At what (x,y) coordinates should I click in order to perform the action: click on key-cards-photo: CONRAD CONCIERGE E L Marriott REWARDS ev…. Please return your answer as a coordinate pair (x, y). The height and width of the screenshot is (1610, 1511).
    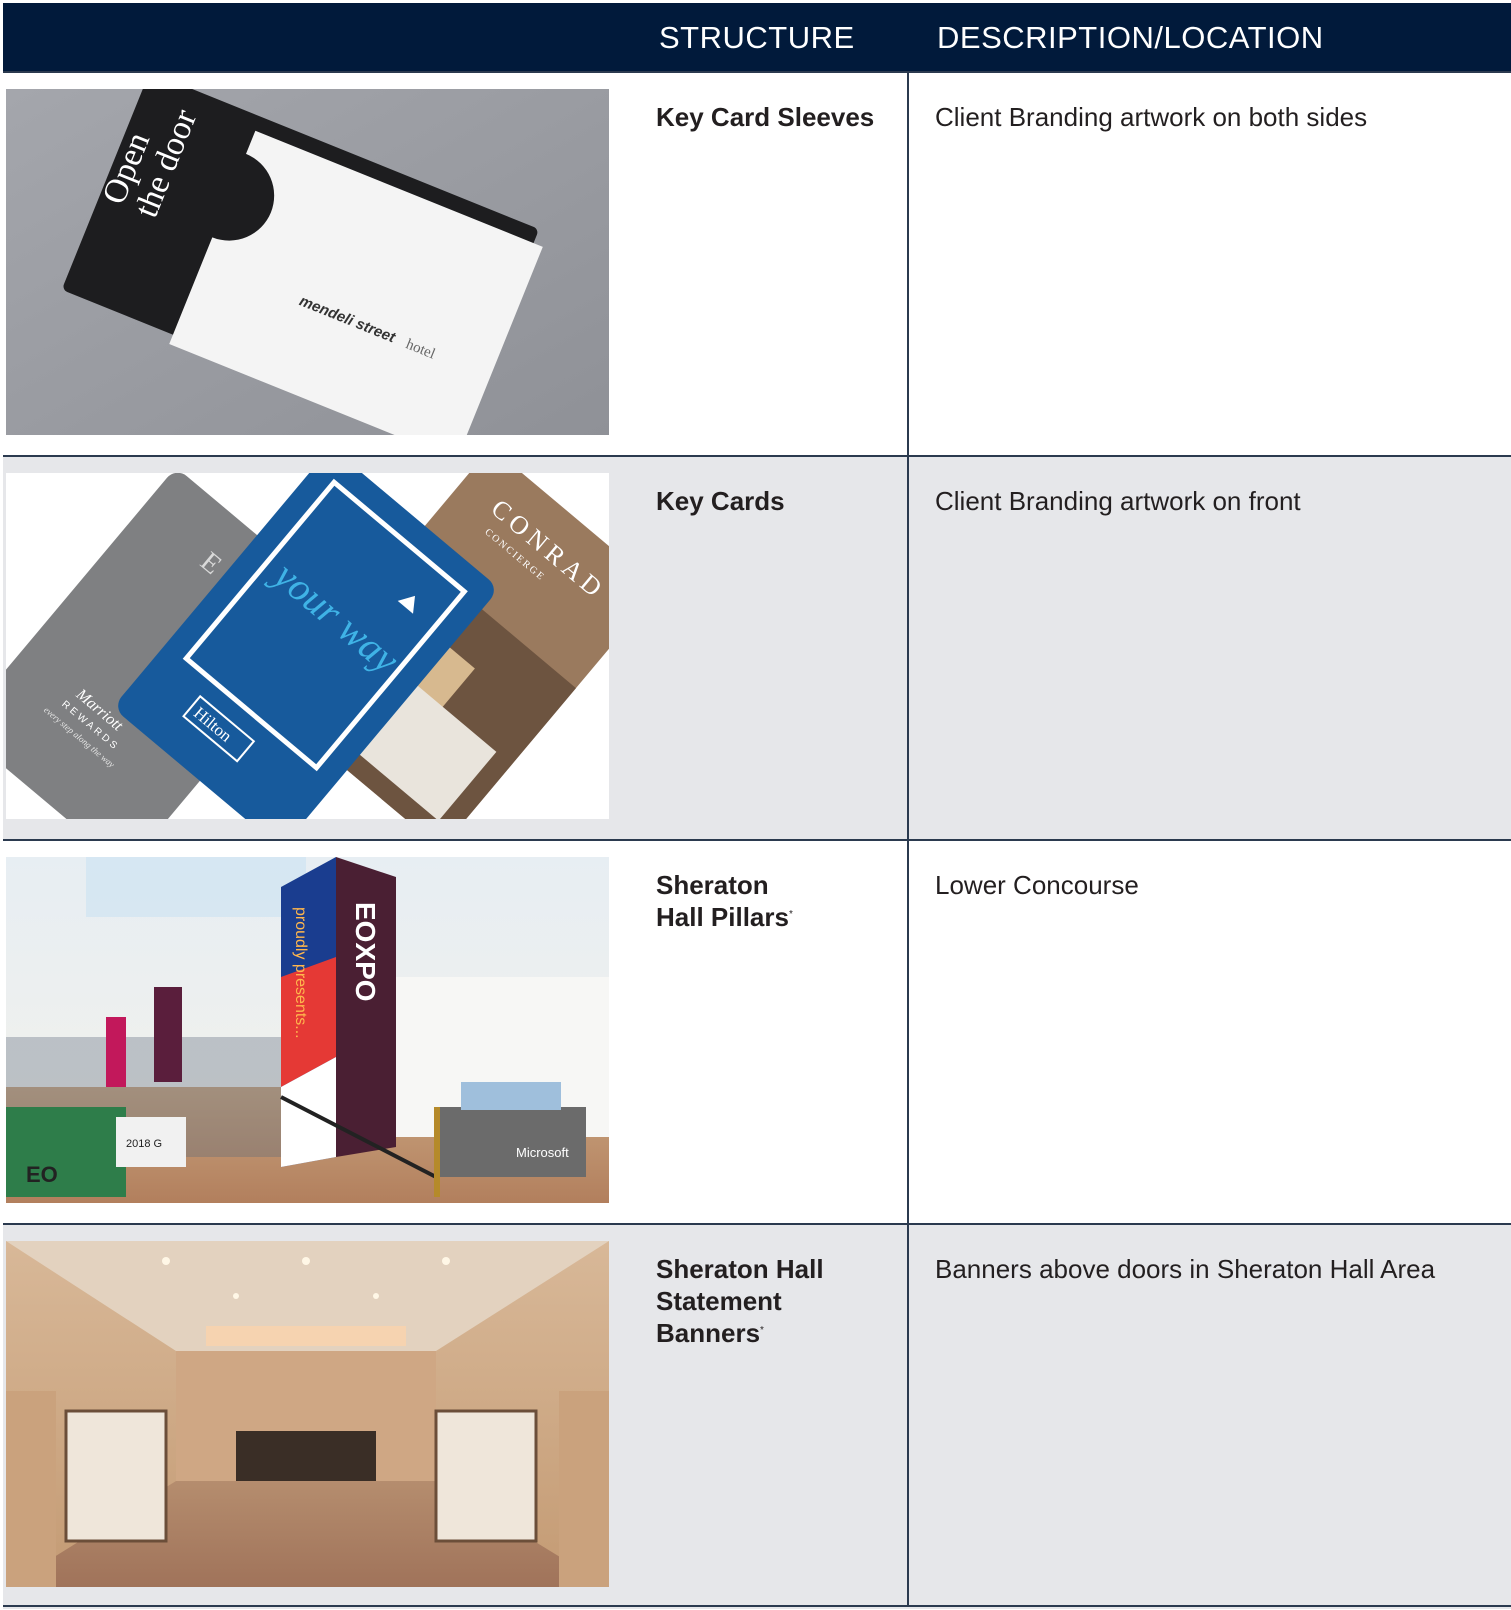
    Looking at the image, I should click on (307, 646).